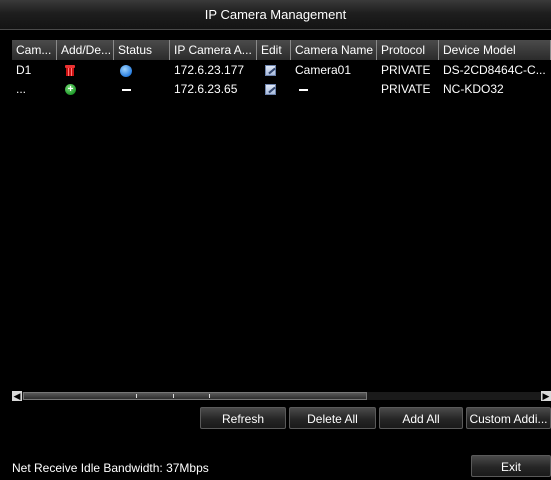  What do you see at coordinates (17, 396) in the screenshot?
I see `scroll-left-icon: ◀` at bounding box center [17, 396].